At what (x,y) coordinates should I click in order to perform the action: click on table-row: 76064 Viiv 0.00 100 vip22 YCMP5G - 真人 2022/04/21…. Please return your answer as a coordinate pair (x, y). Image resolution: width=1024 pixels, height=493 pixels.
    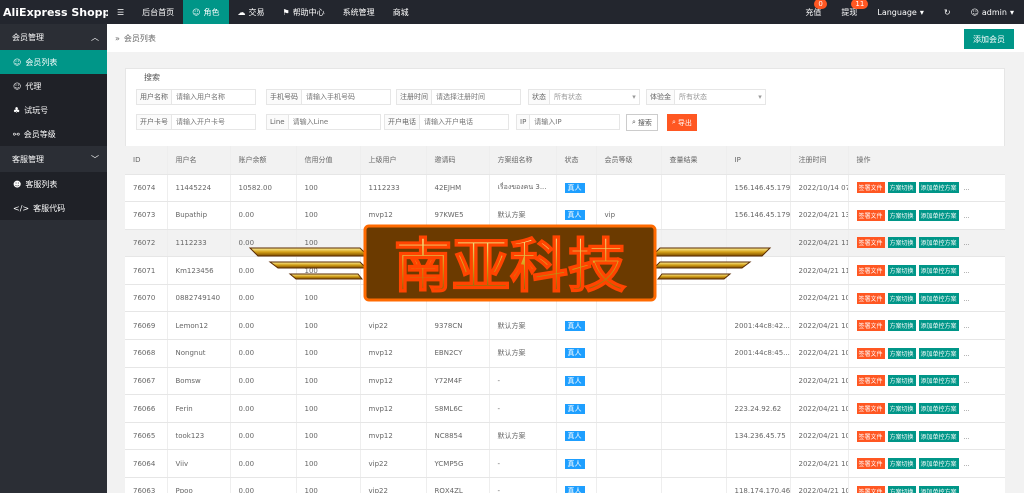
    Looking at the image, I should click on (565, 464).